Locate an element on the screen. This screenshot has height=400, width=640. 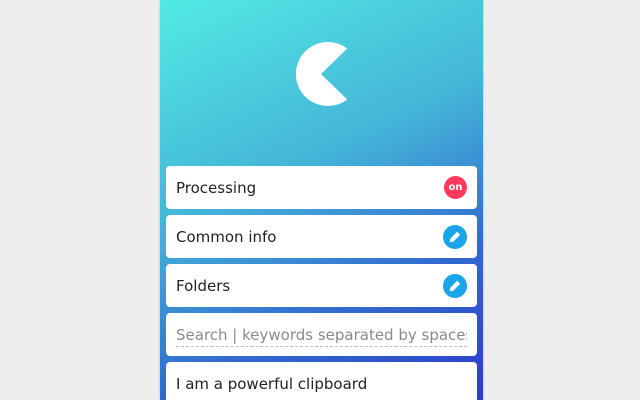
folders-edit-button is located at coordinates (455, 285).